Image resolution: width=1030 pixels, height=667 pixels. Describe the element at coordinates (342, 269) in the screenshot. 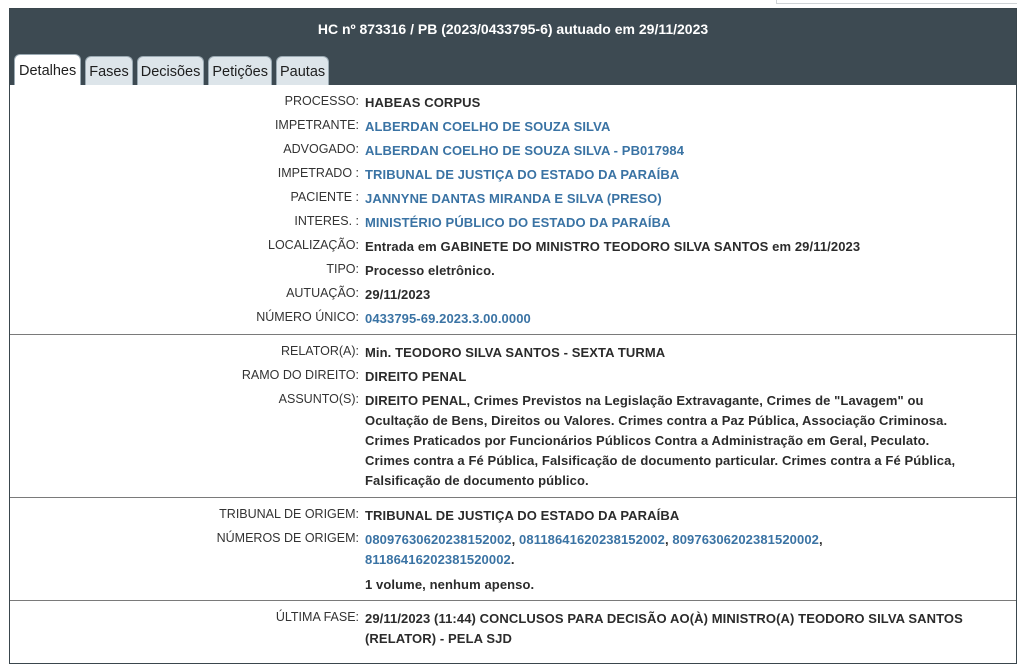

I see `label-tipo: TIPO:` at that location.